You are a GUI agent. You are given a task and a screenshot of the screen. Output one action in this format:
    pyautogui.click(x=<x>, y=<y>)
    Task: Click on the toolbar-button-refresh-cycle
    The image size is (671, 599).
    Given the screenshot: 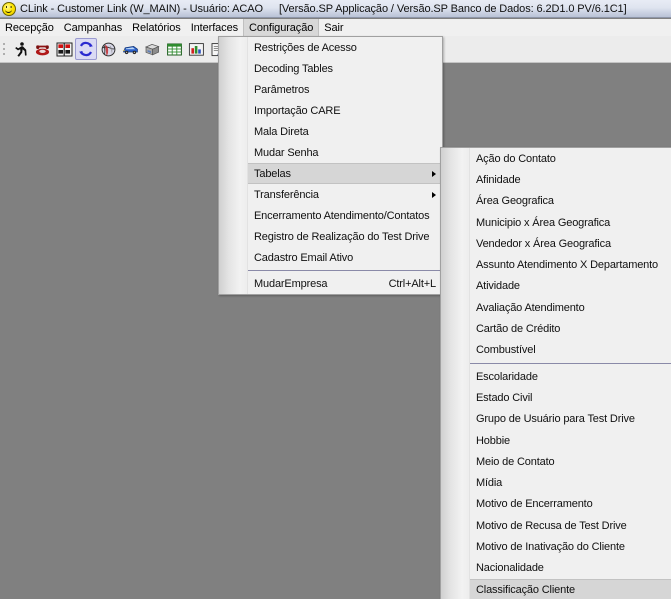 What is the action you would take?
    pyautogui.click(x=86, y=49)
    